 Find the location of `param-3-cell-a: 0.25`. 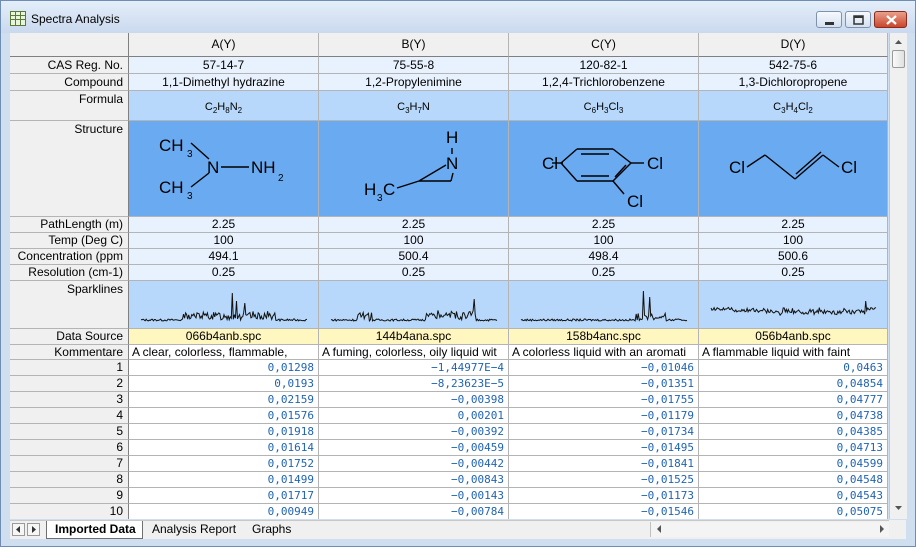

param-3-cell-a: 0.25 is located at coordinates (224, 273).